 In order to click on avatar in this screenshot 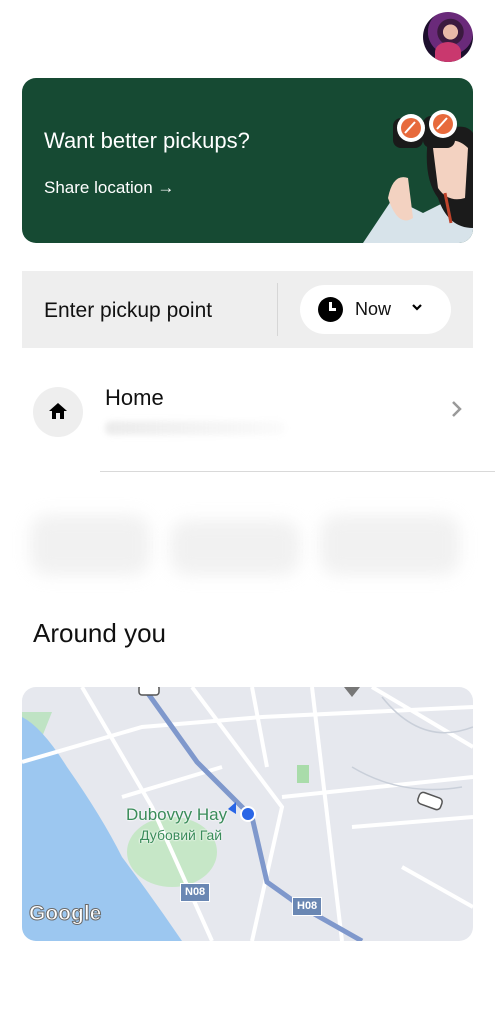, I will do `click(448, 37)`.